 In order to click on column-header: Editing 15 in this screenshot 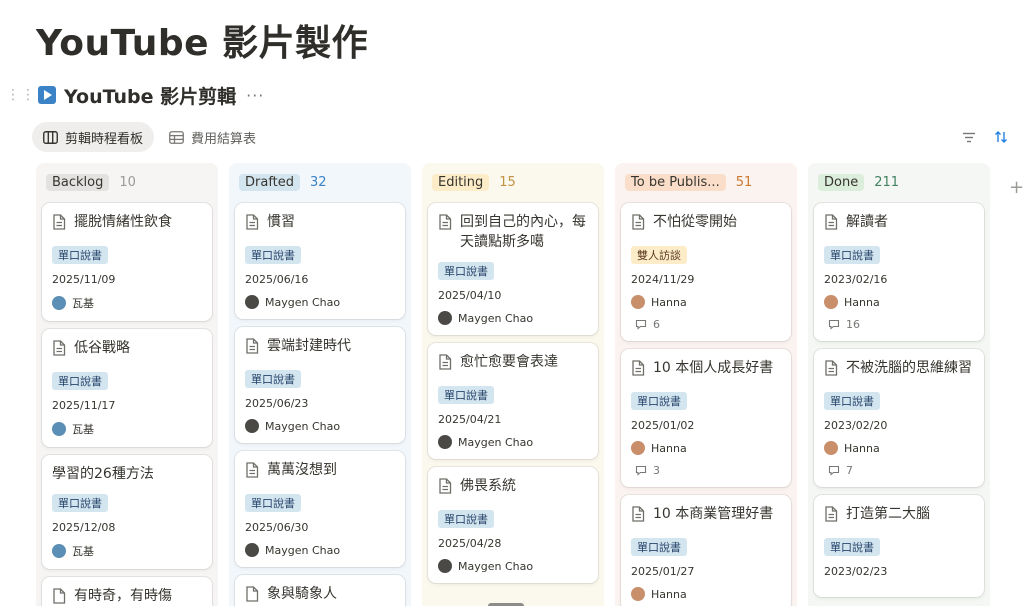, I will do `click(513, 182)`.